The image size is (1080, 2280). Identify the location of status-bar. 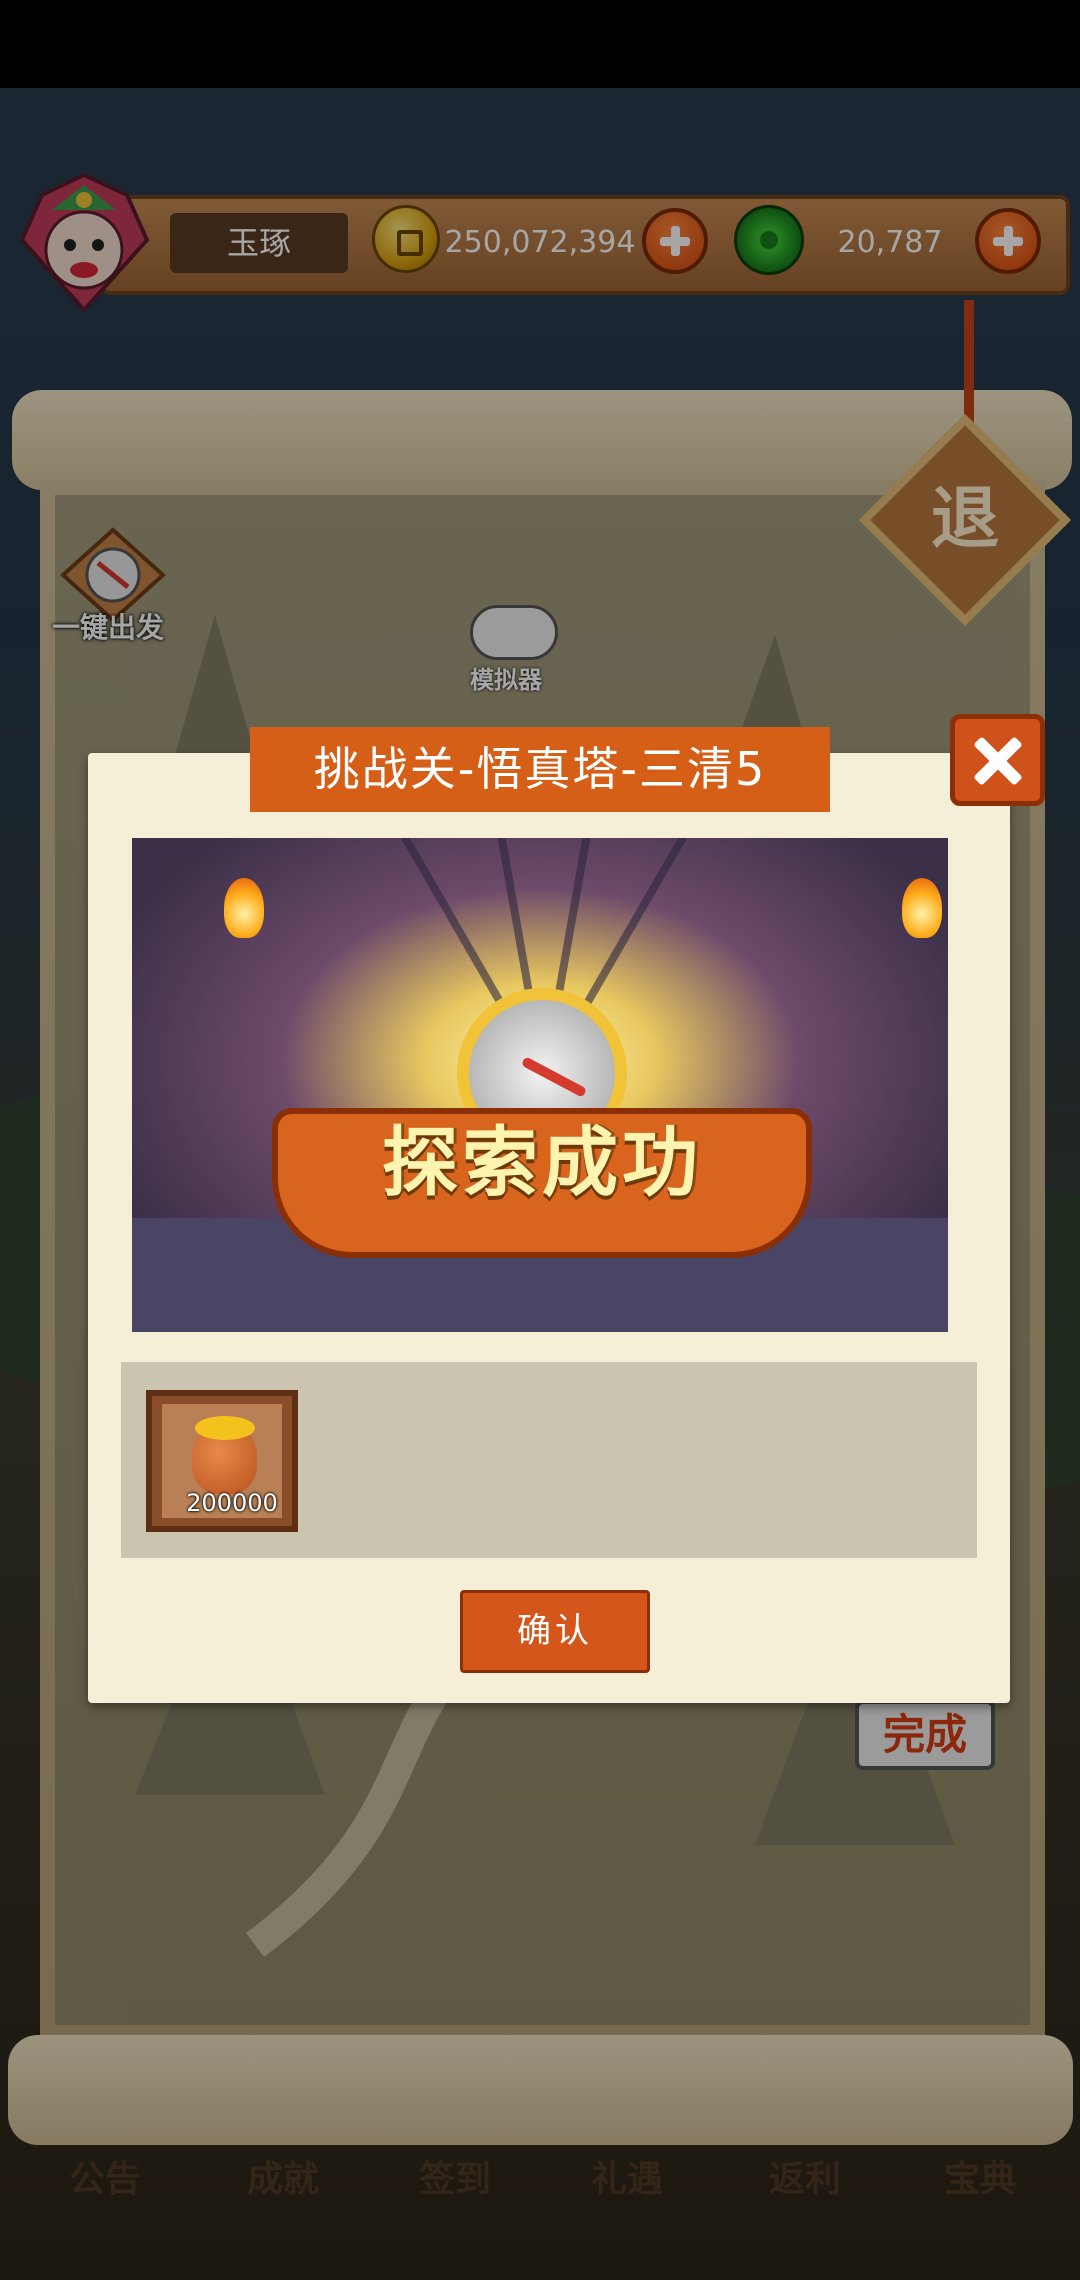
(540, 44).